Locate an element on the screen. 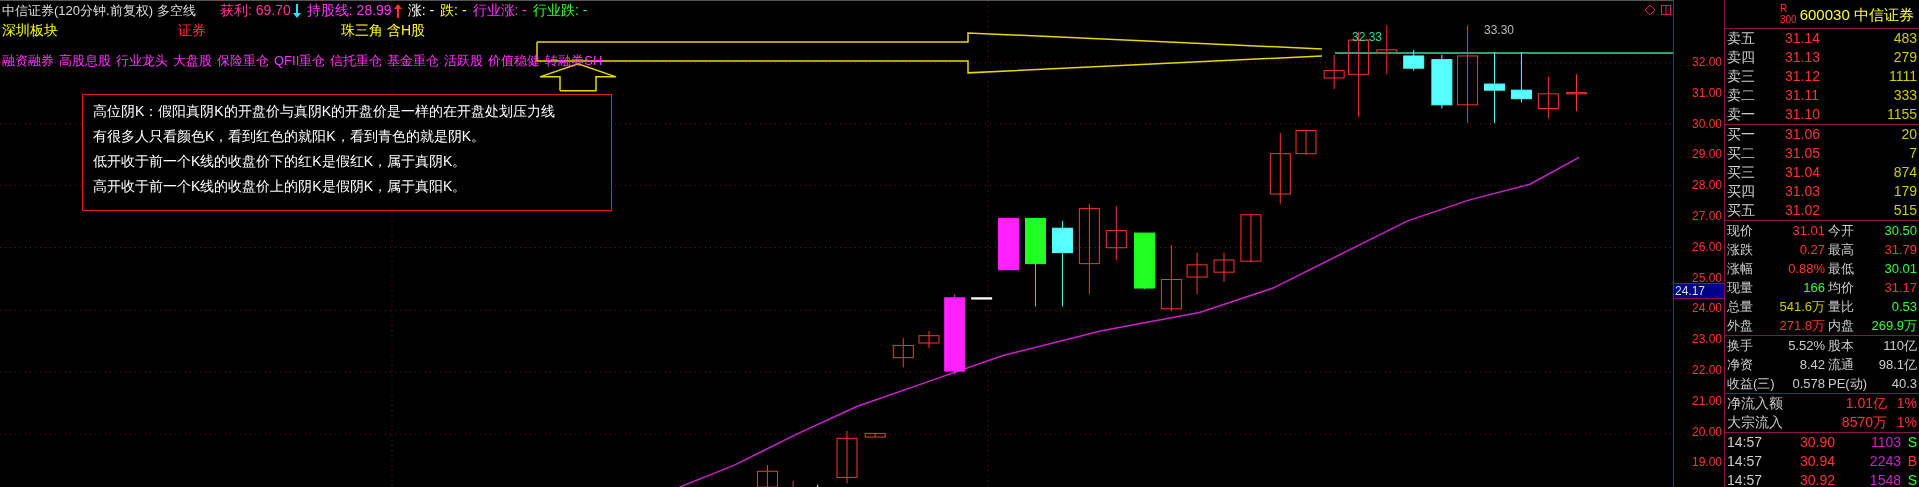  chart-title: 中信证券(120分钟.前复权) 多空线 is located at coordinates (99, 10).